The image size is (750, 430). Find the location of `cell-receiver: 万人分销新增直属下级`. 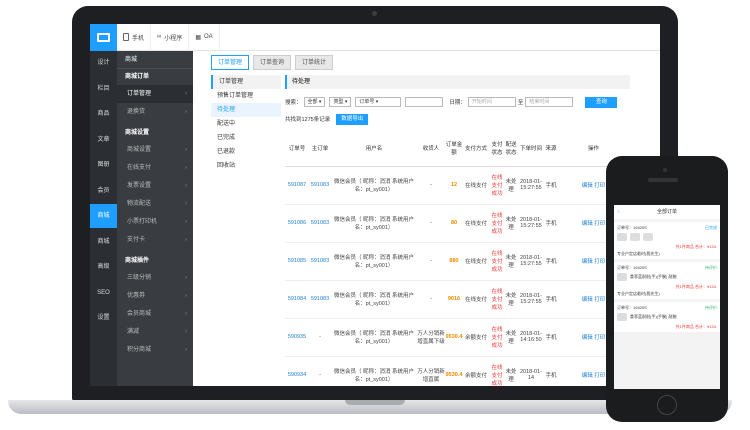

cell-receiver: 万人分销新增直属下级 is located at coordinates (431, 337).